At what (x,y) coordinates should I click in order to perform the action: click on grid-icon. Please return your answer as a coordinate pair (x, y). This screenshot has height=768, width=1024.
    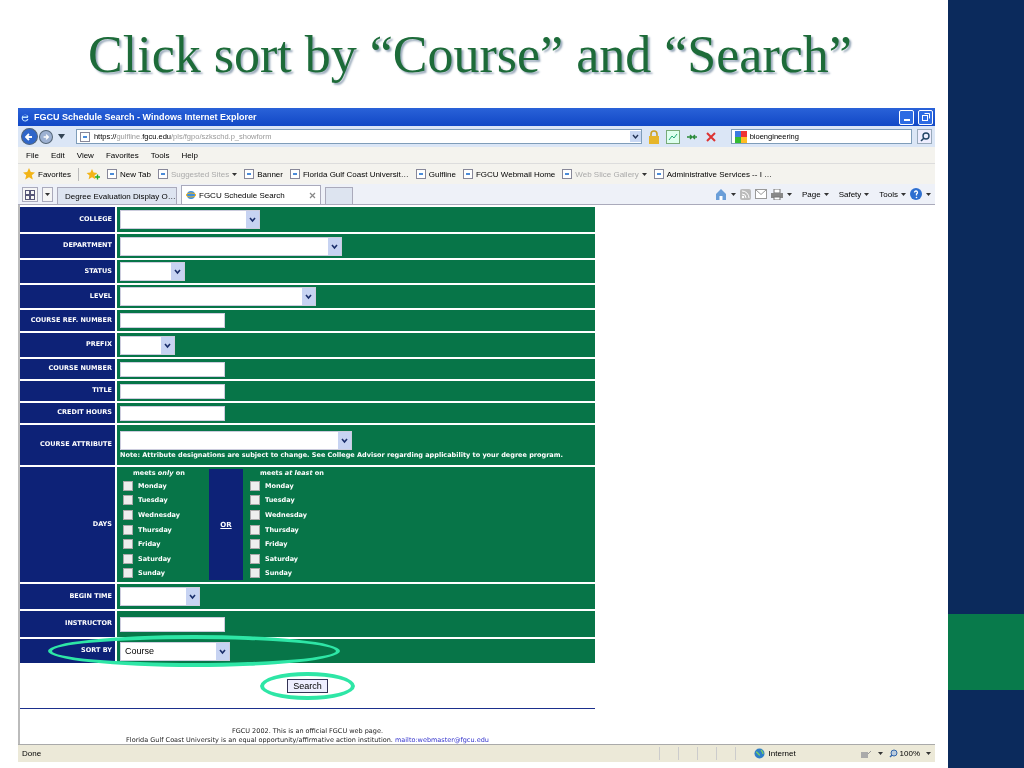
    Looking at the image, I should click on (30, 194).